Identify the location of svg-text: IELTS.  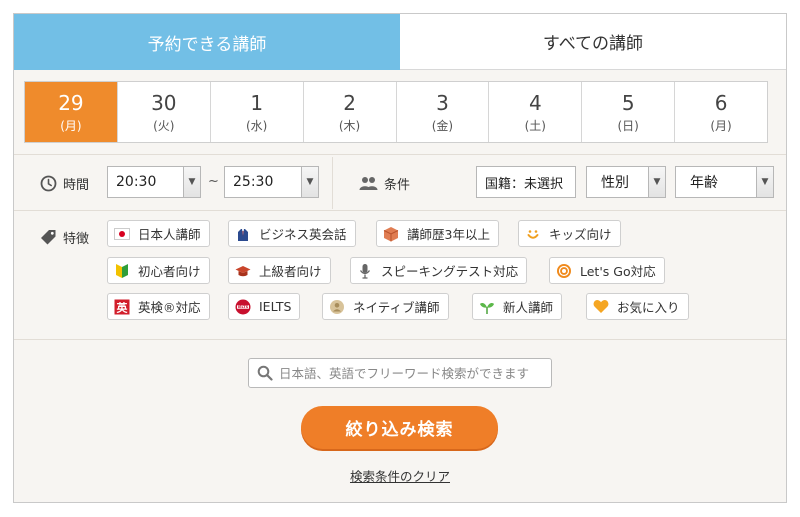
(243, 307).